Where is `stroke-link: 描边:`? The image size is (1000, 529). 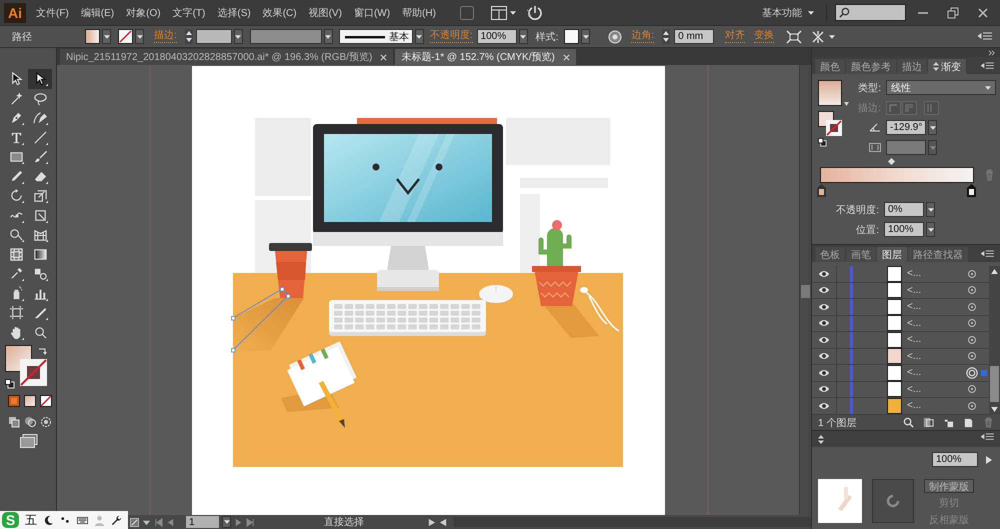 stroke-link: 描边: is located at coordinates (165, 36).